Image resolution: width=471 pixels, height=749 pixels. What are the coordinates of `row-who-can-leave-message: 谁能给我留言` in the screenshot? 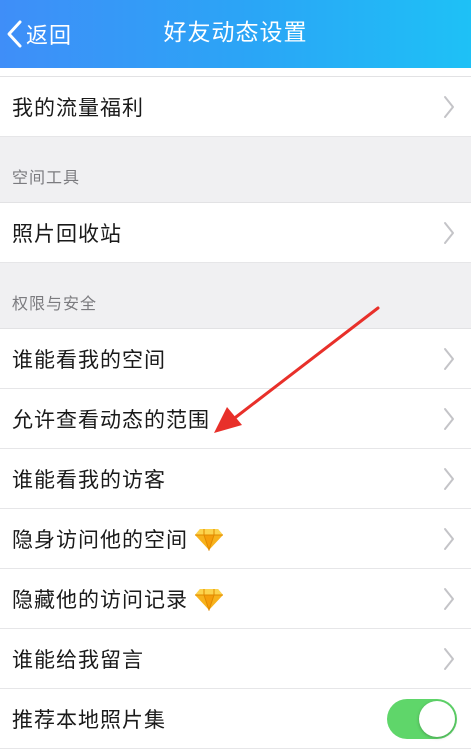 It's located at (235, 659).